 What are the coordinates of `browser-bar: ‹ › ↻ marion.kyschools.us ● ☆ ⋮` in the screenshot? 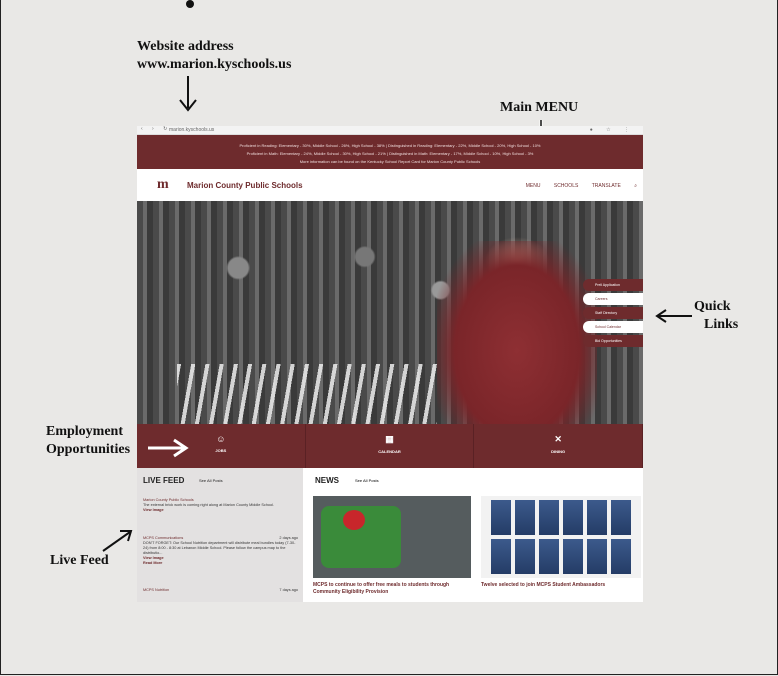 It's located at (390, 130).